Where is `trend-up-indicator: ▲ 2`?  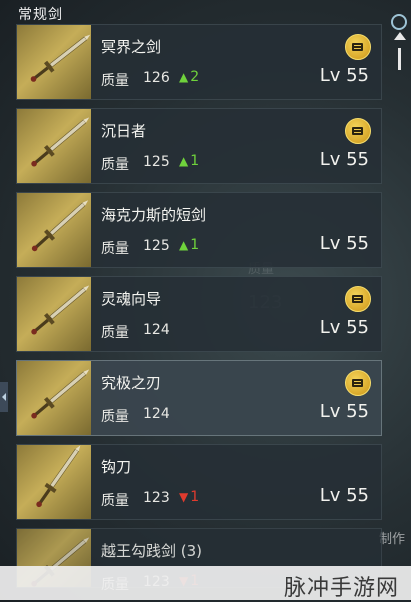 trend-up-indicator: ▲ 2 is located at coordinates (189, 77).